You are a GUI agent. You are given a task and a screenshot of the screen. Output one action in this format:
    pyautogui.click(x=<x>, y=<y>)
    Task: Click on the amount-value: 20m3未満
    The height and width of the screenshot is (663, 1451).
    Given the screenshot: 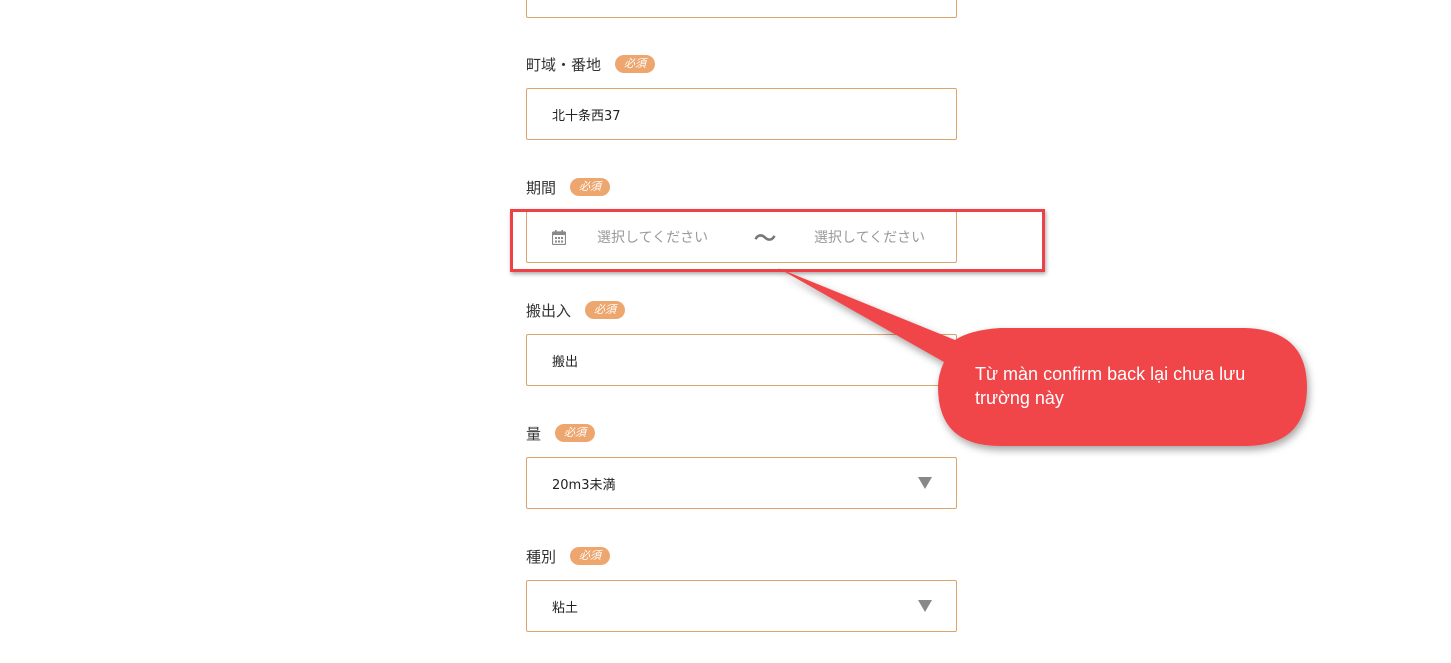 What is the action you would take?
    pyautogui.click(x=584, y=485)
    